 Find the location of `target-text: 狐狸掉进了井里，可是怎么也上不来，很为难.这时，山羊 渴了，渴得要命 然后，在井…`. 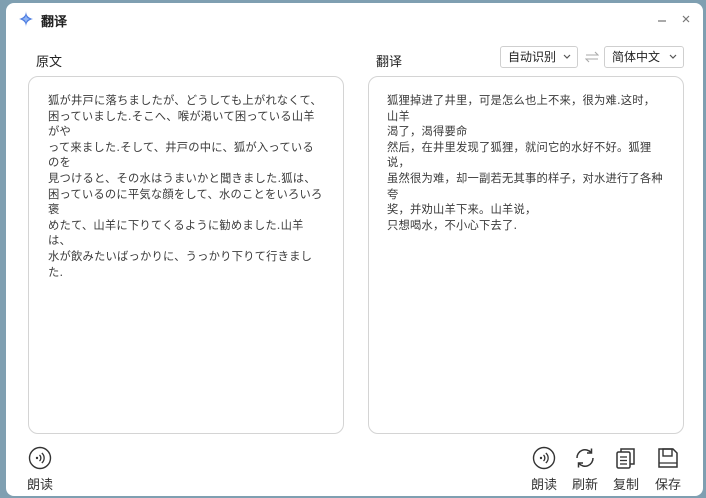

target-text: 狐狸掉进了井里，可是怎么也上不来，很为难.这时，山羊 渴了，渴得要命 然后，在井… is located at coordinates (526, 163).